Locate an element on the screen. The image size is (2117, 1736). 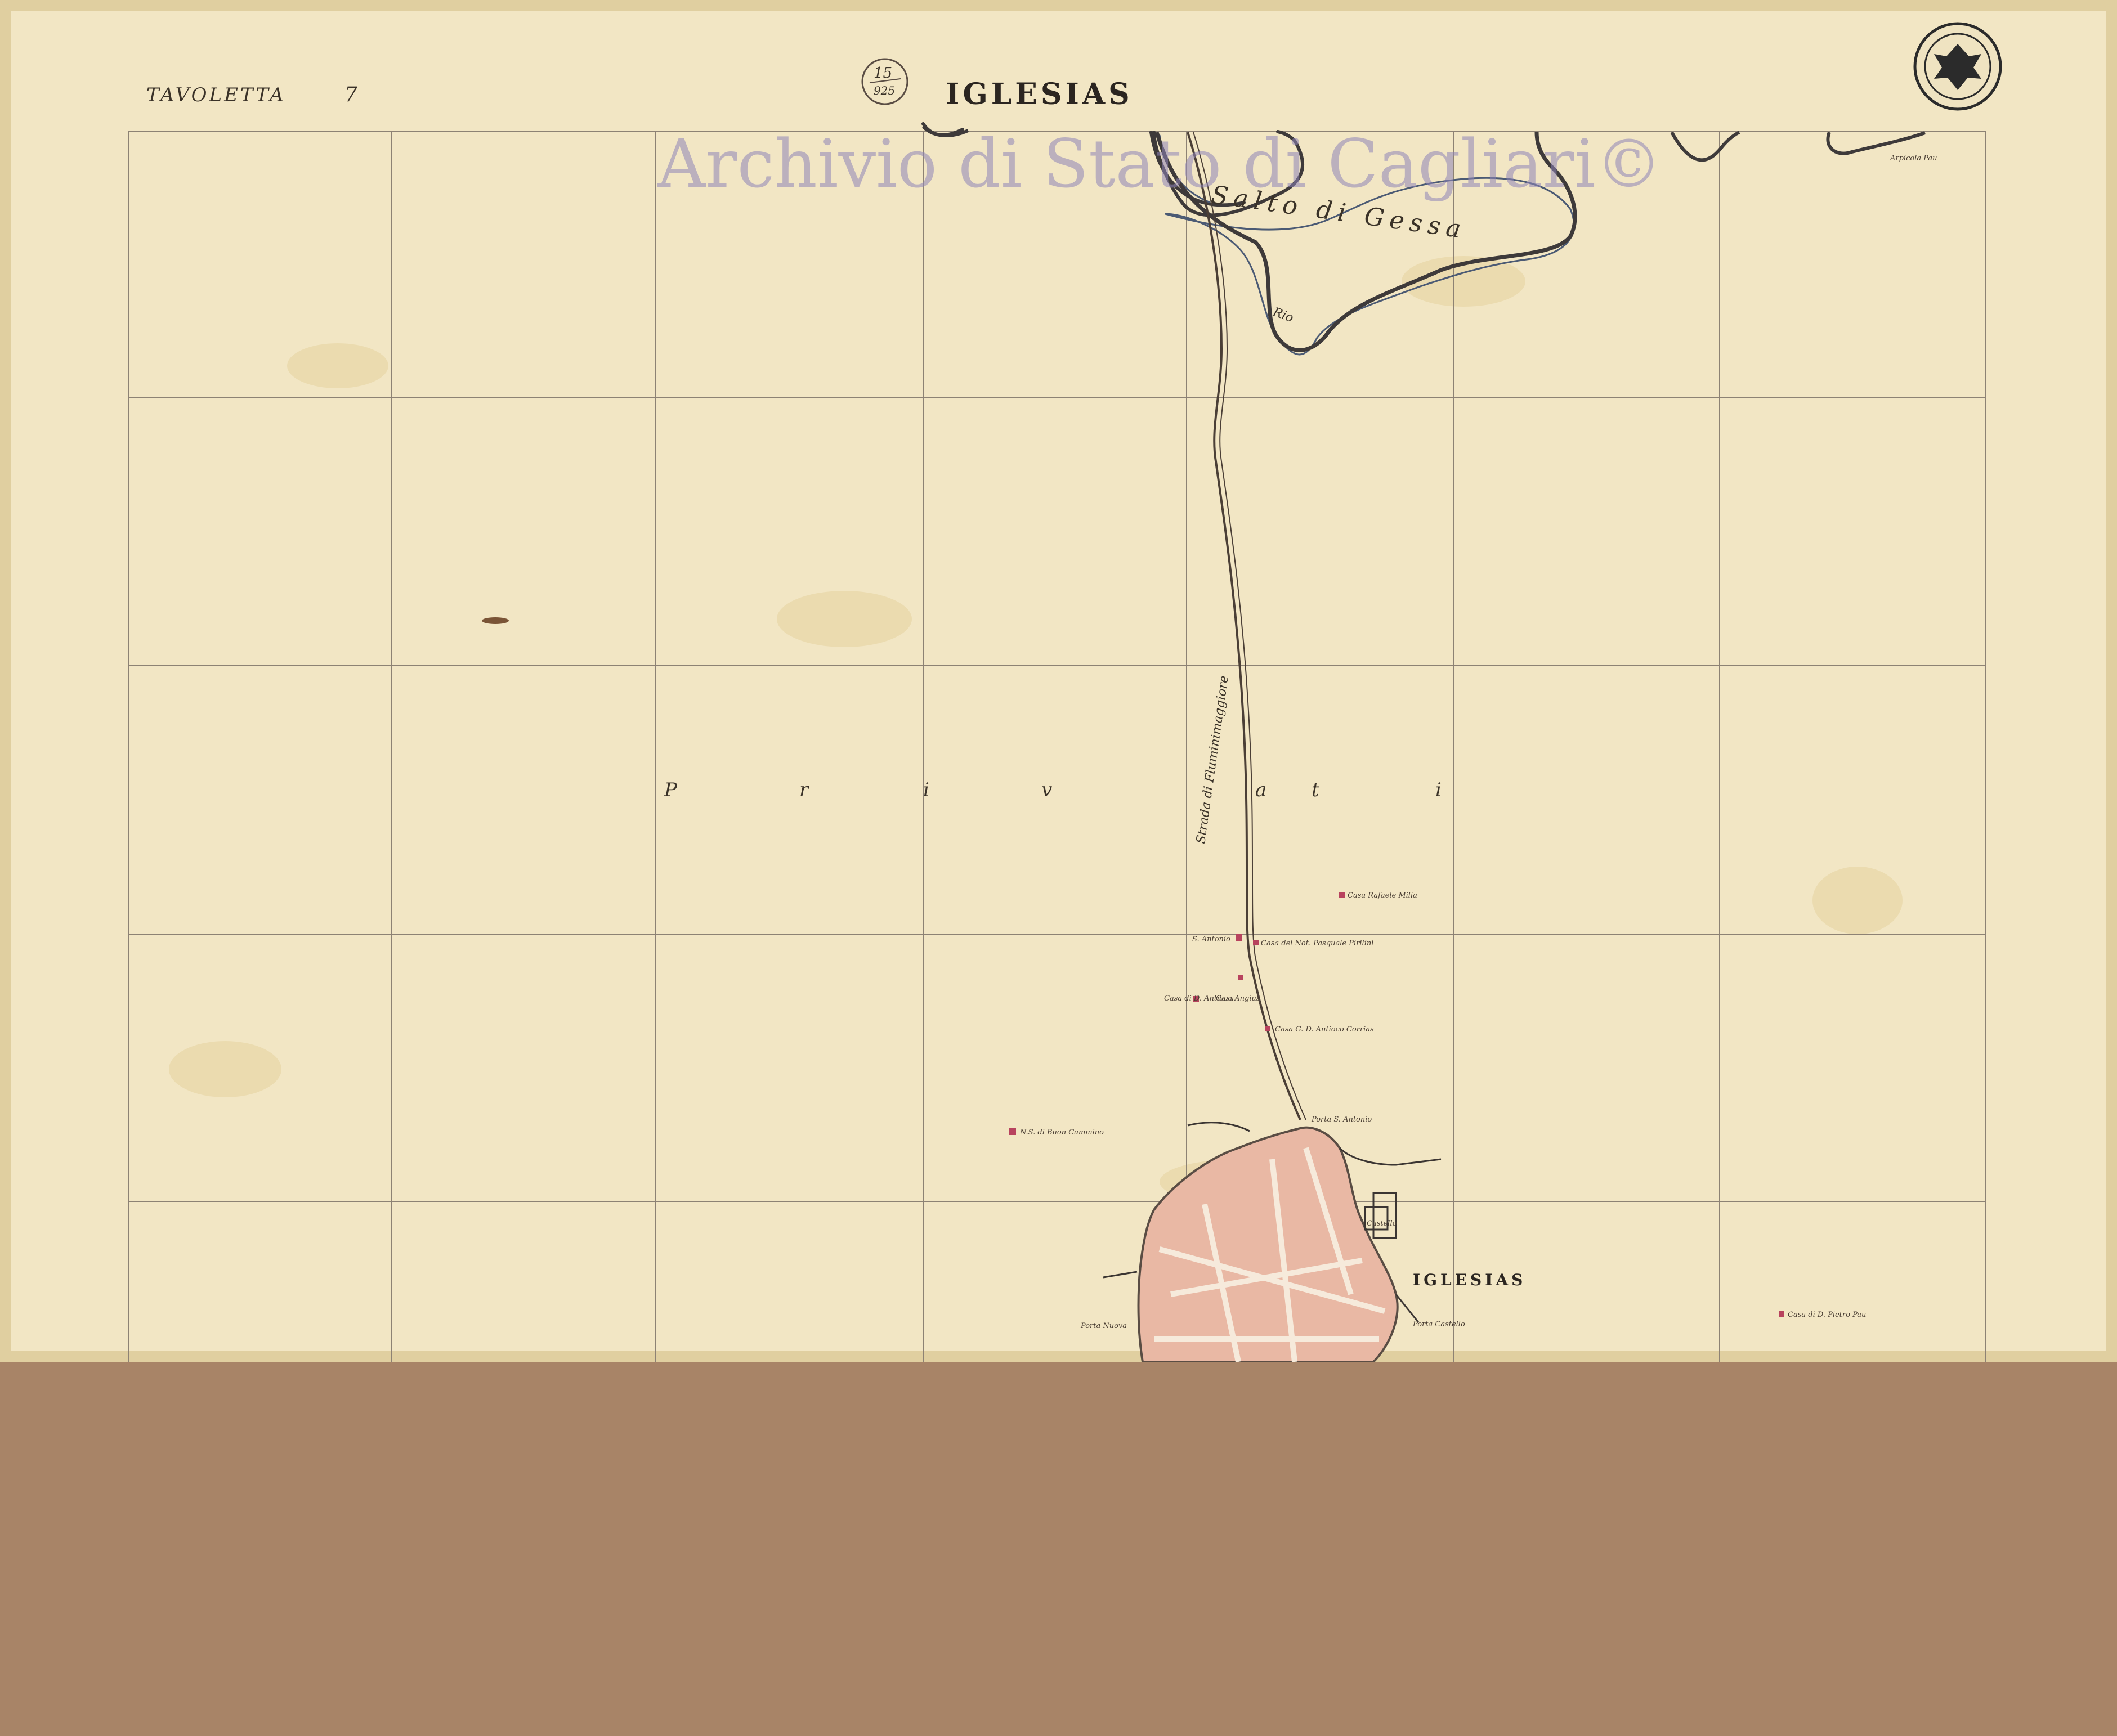
inventory-mark-top: 15 is located at coordinates (883, 73).